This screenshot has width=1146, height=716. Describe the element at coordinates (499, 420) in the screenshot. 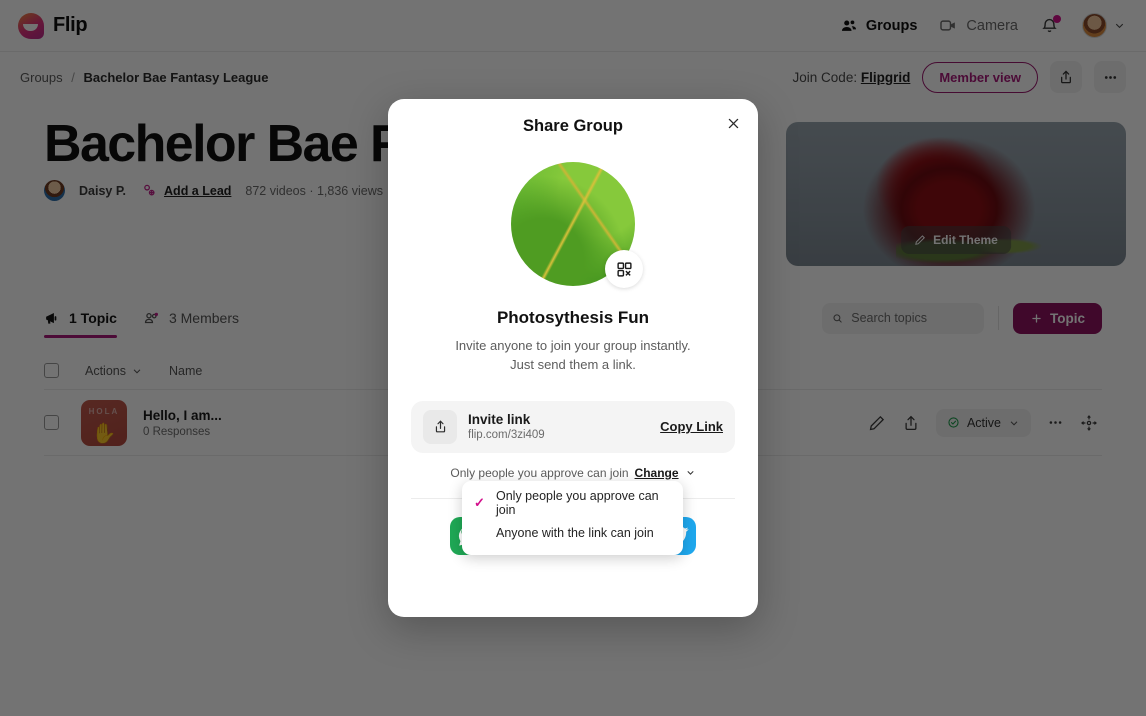

I see `invite-link-label: Invite link` at that location.